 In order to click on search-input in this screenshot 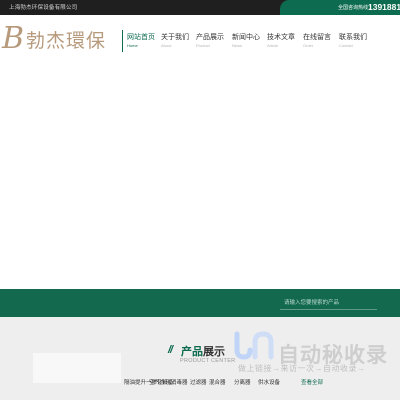, I will do `click(328, 303)`.